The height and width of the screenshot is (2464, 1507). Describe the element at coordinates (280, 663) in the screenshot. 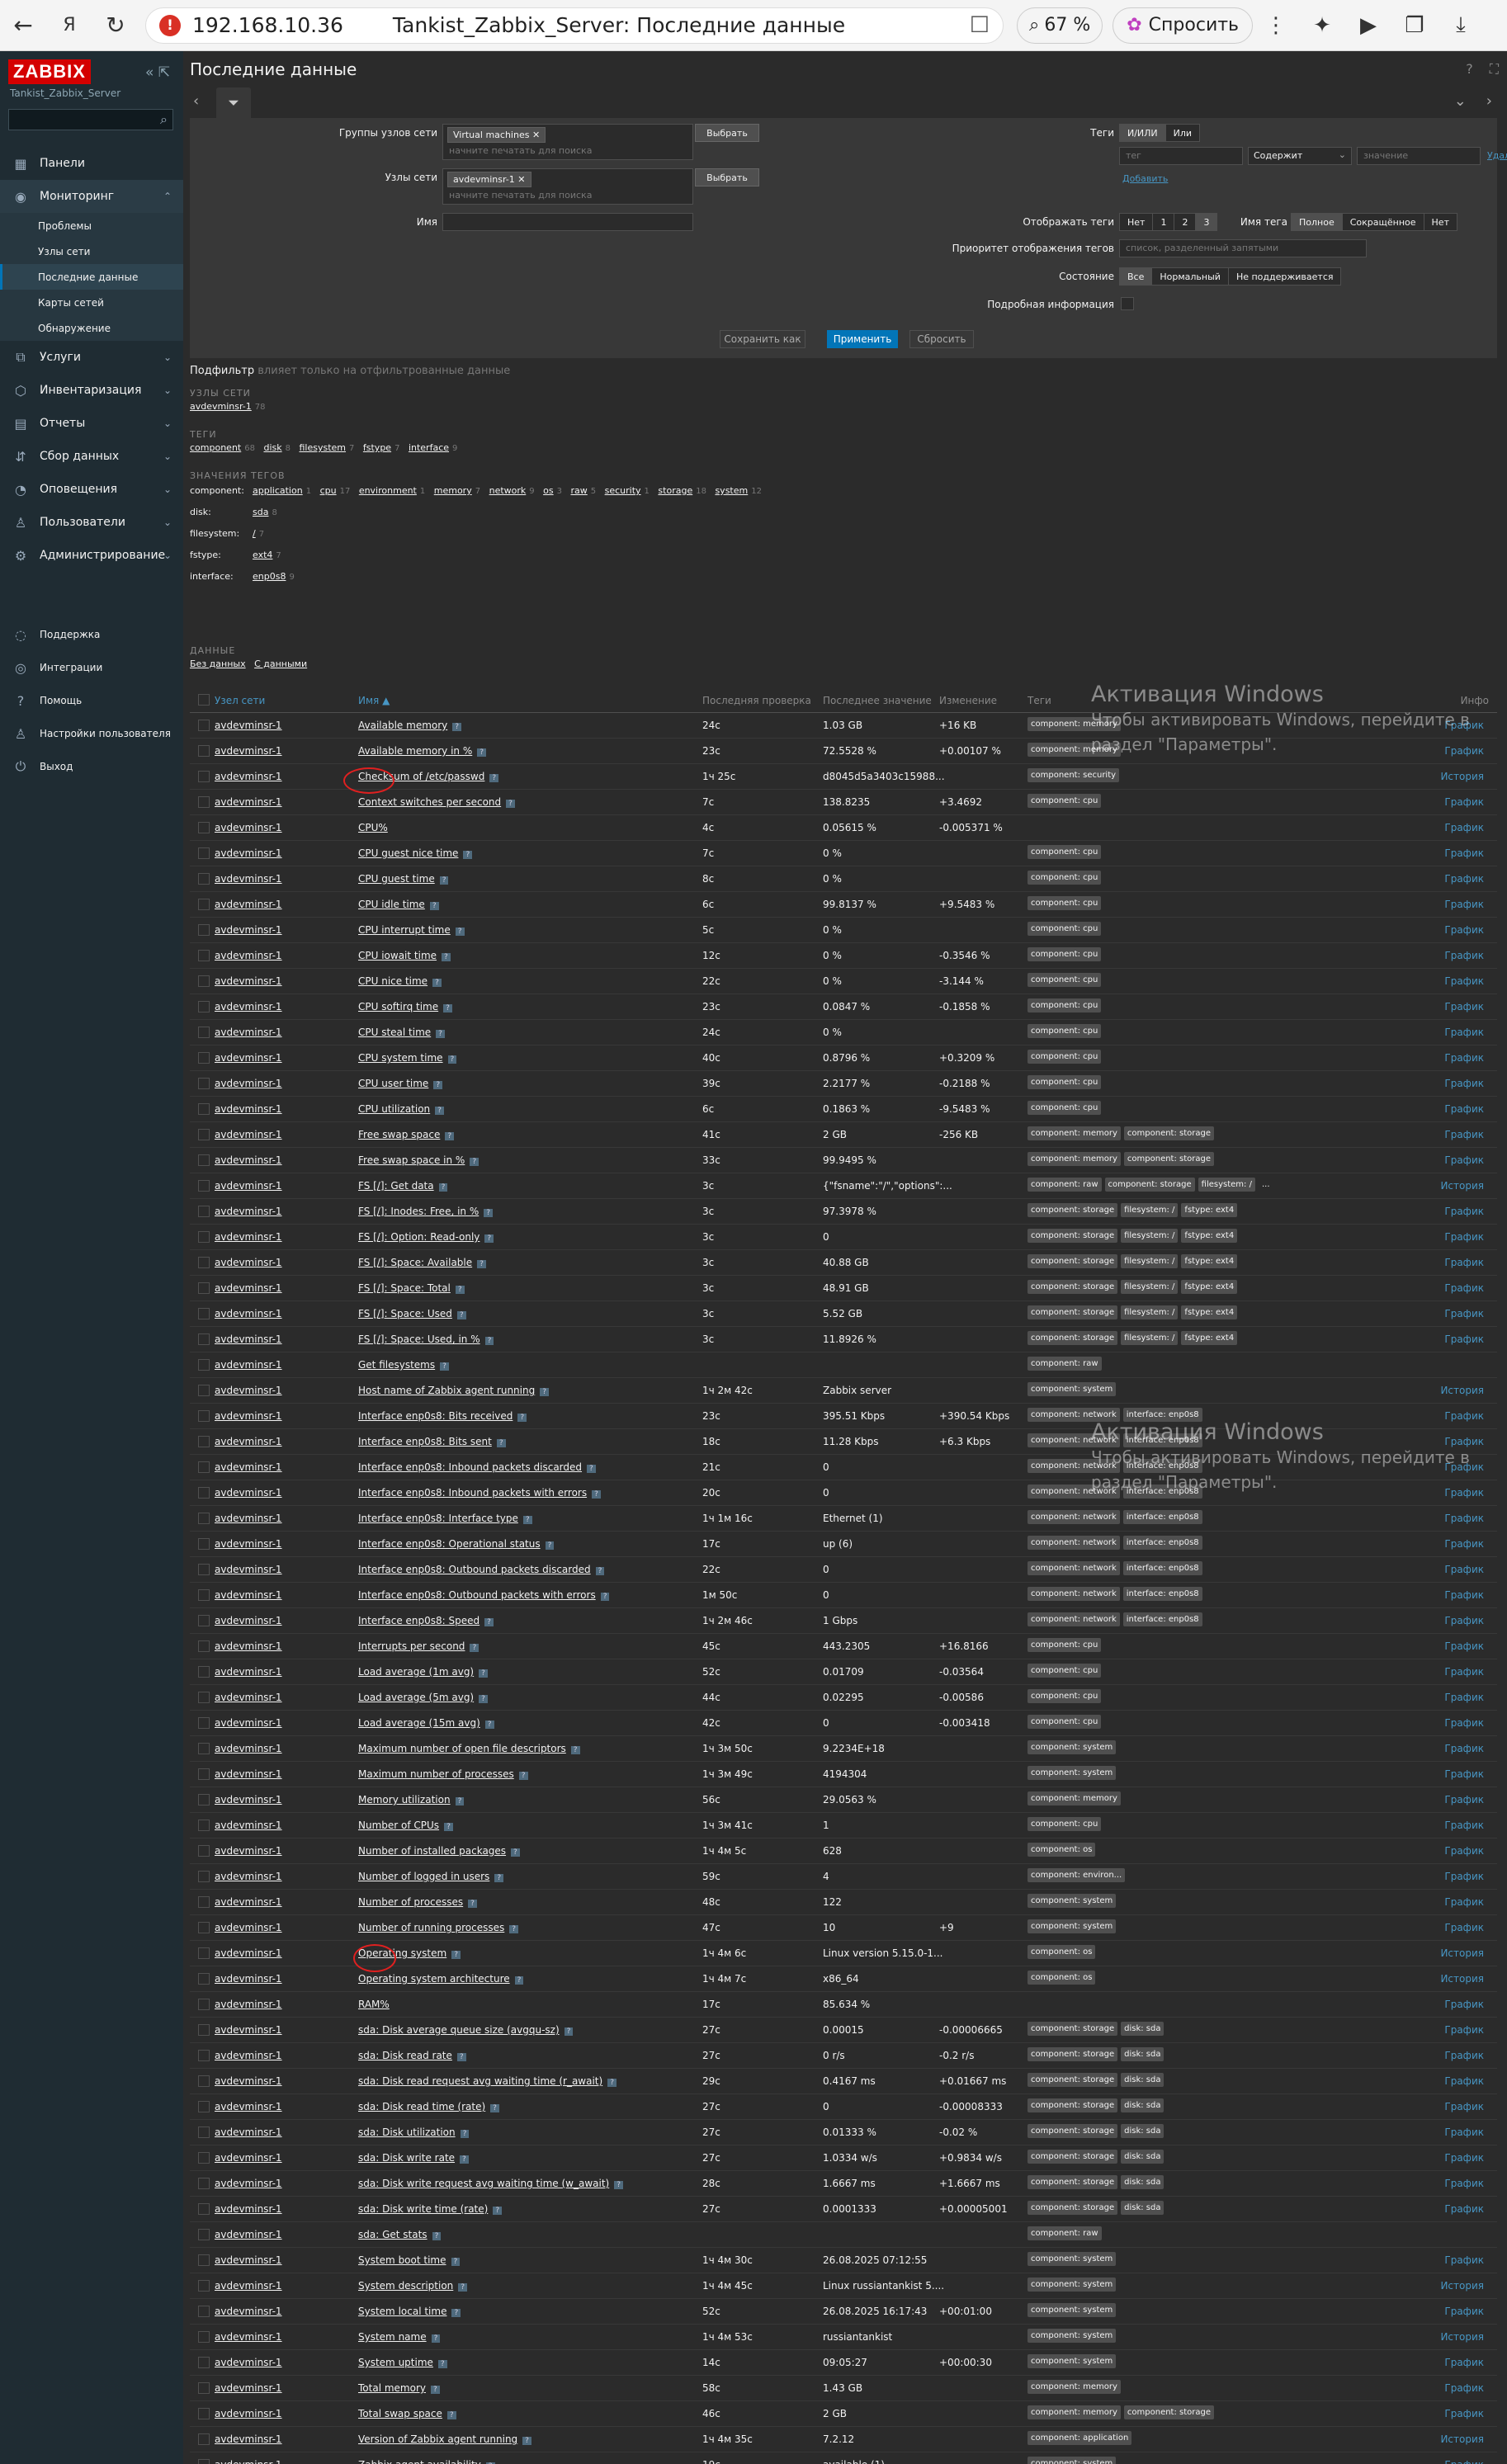

I see `with-data-link: С данными` at that location.